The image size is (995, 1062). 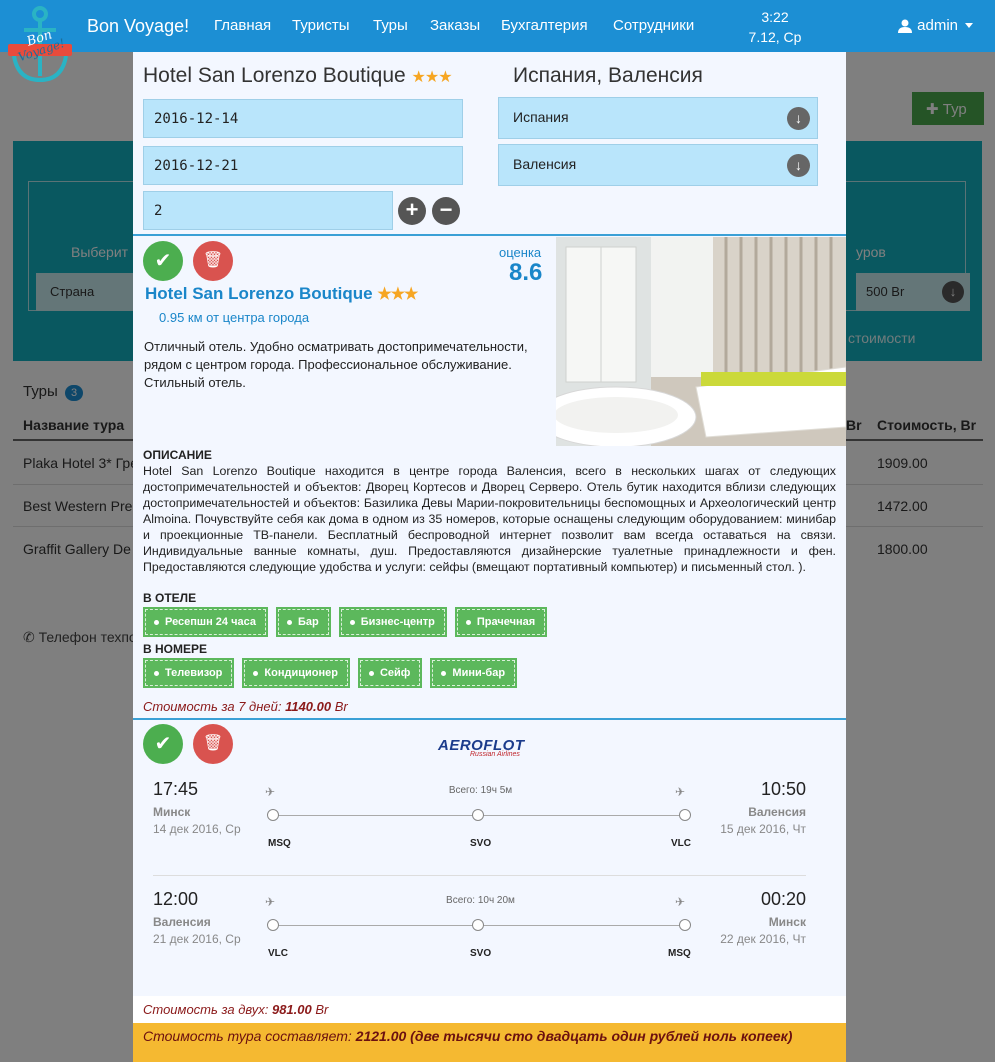 What do you see at coordinates (412, 211) in the screenshot?
I see `increment-button: +` at bounding box center [412, 211].